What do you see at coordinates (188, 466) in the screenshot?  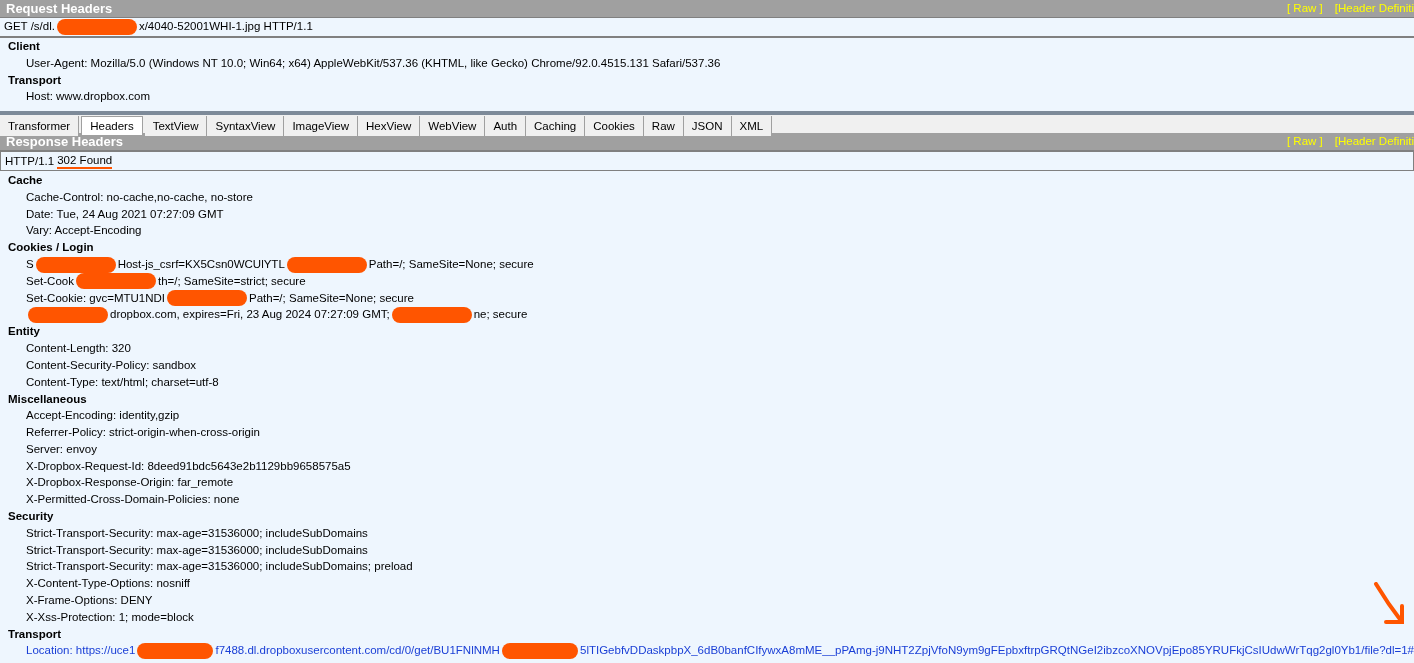 I see `header-text: X-Dropbox-Request-Id: 8deed91bdc5643e2b1129bb9658575a5` at bounding box center [188, 466].